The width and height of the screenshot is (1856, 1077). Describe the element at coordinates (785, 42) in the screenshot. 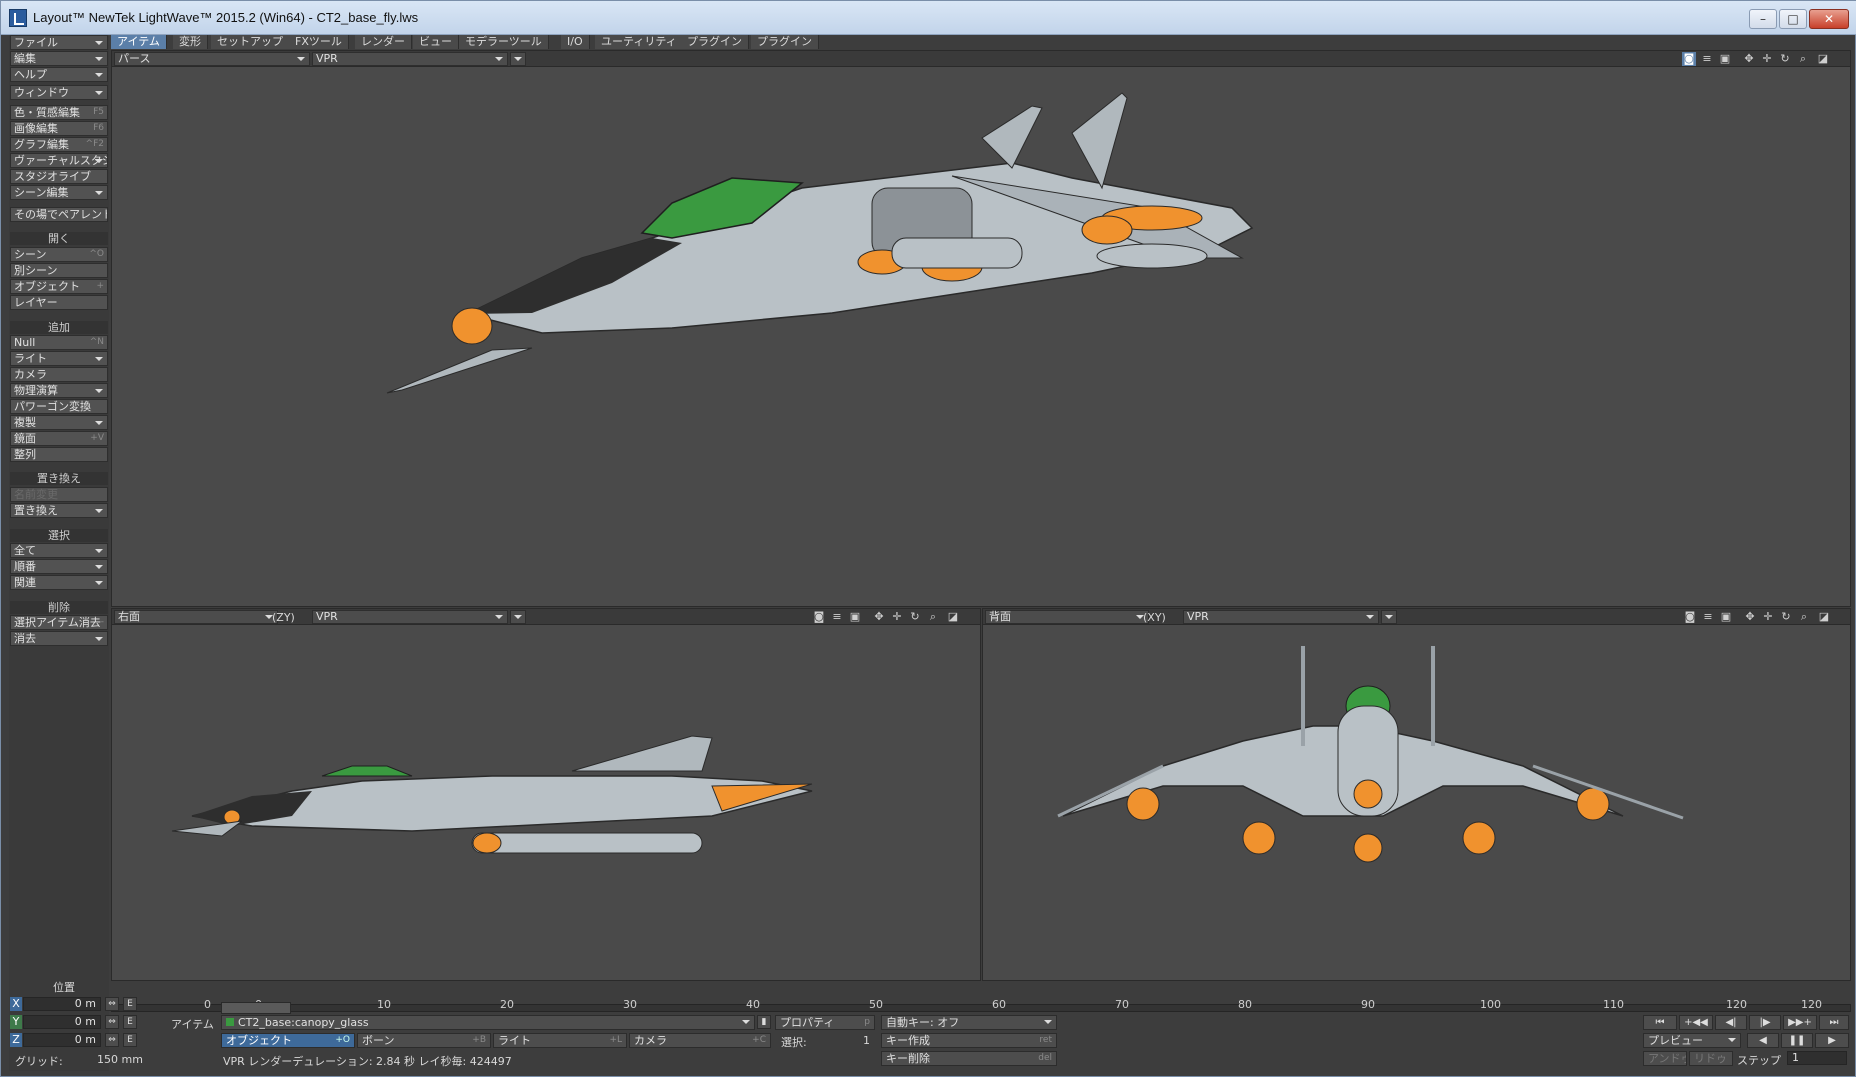

I see `tab-plugins-2: プラグイン` at that location.